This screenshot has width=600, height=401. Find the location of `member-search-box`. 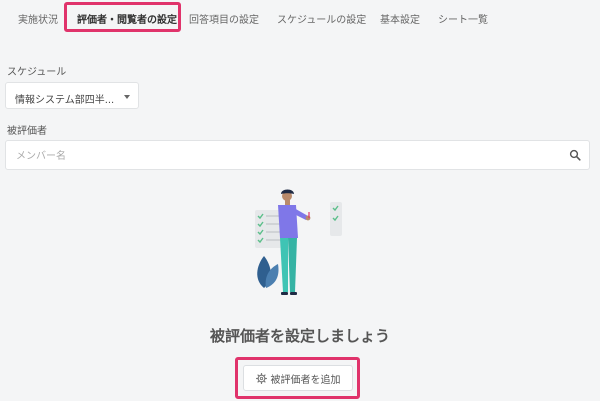

member-search-box is located at coordinates (297, 155).